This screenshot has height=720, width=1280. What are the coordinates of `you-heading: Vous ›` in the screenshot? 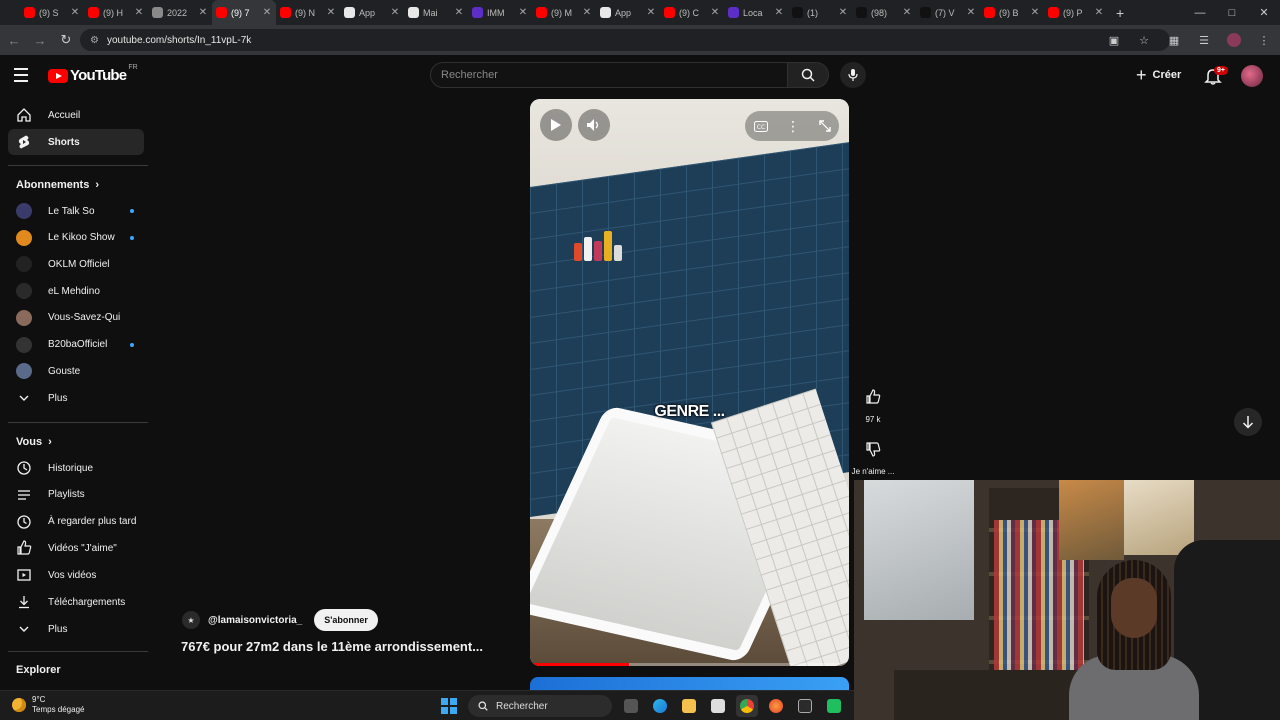 It's located at (34, 442).